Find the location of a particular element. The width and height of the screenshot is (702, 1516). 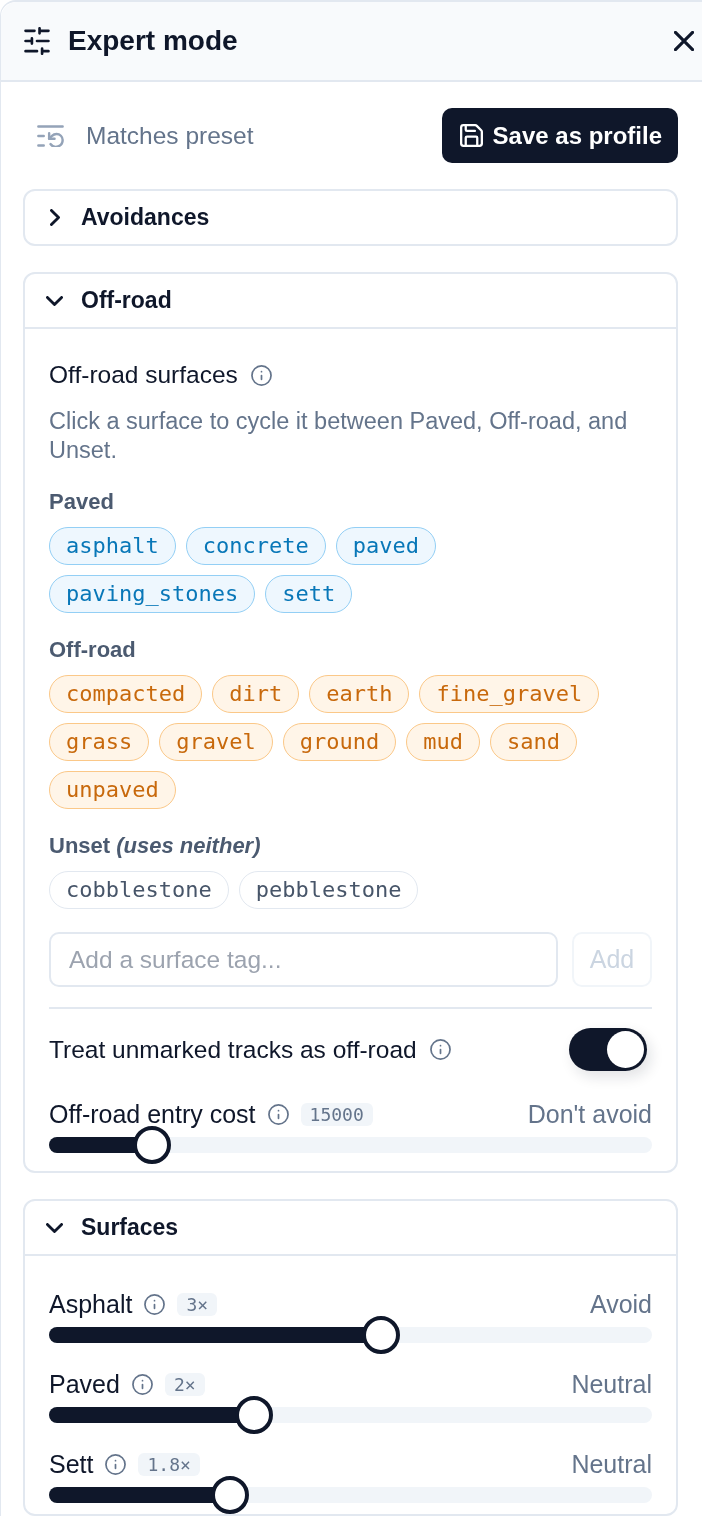

value-badge: 3× is located at coordinates (197, 1304).